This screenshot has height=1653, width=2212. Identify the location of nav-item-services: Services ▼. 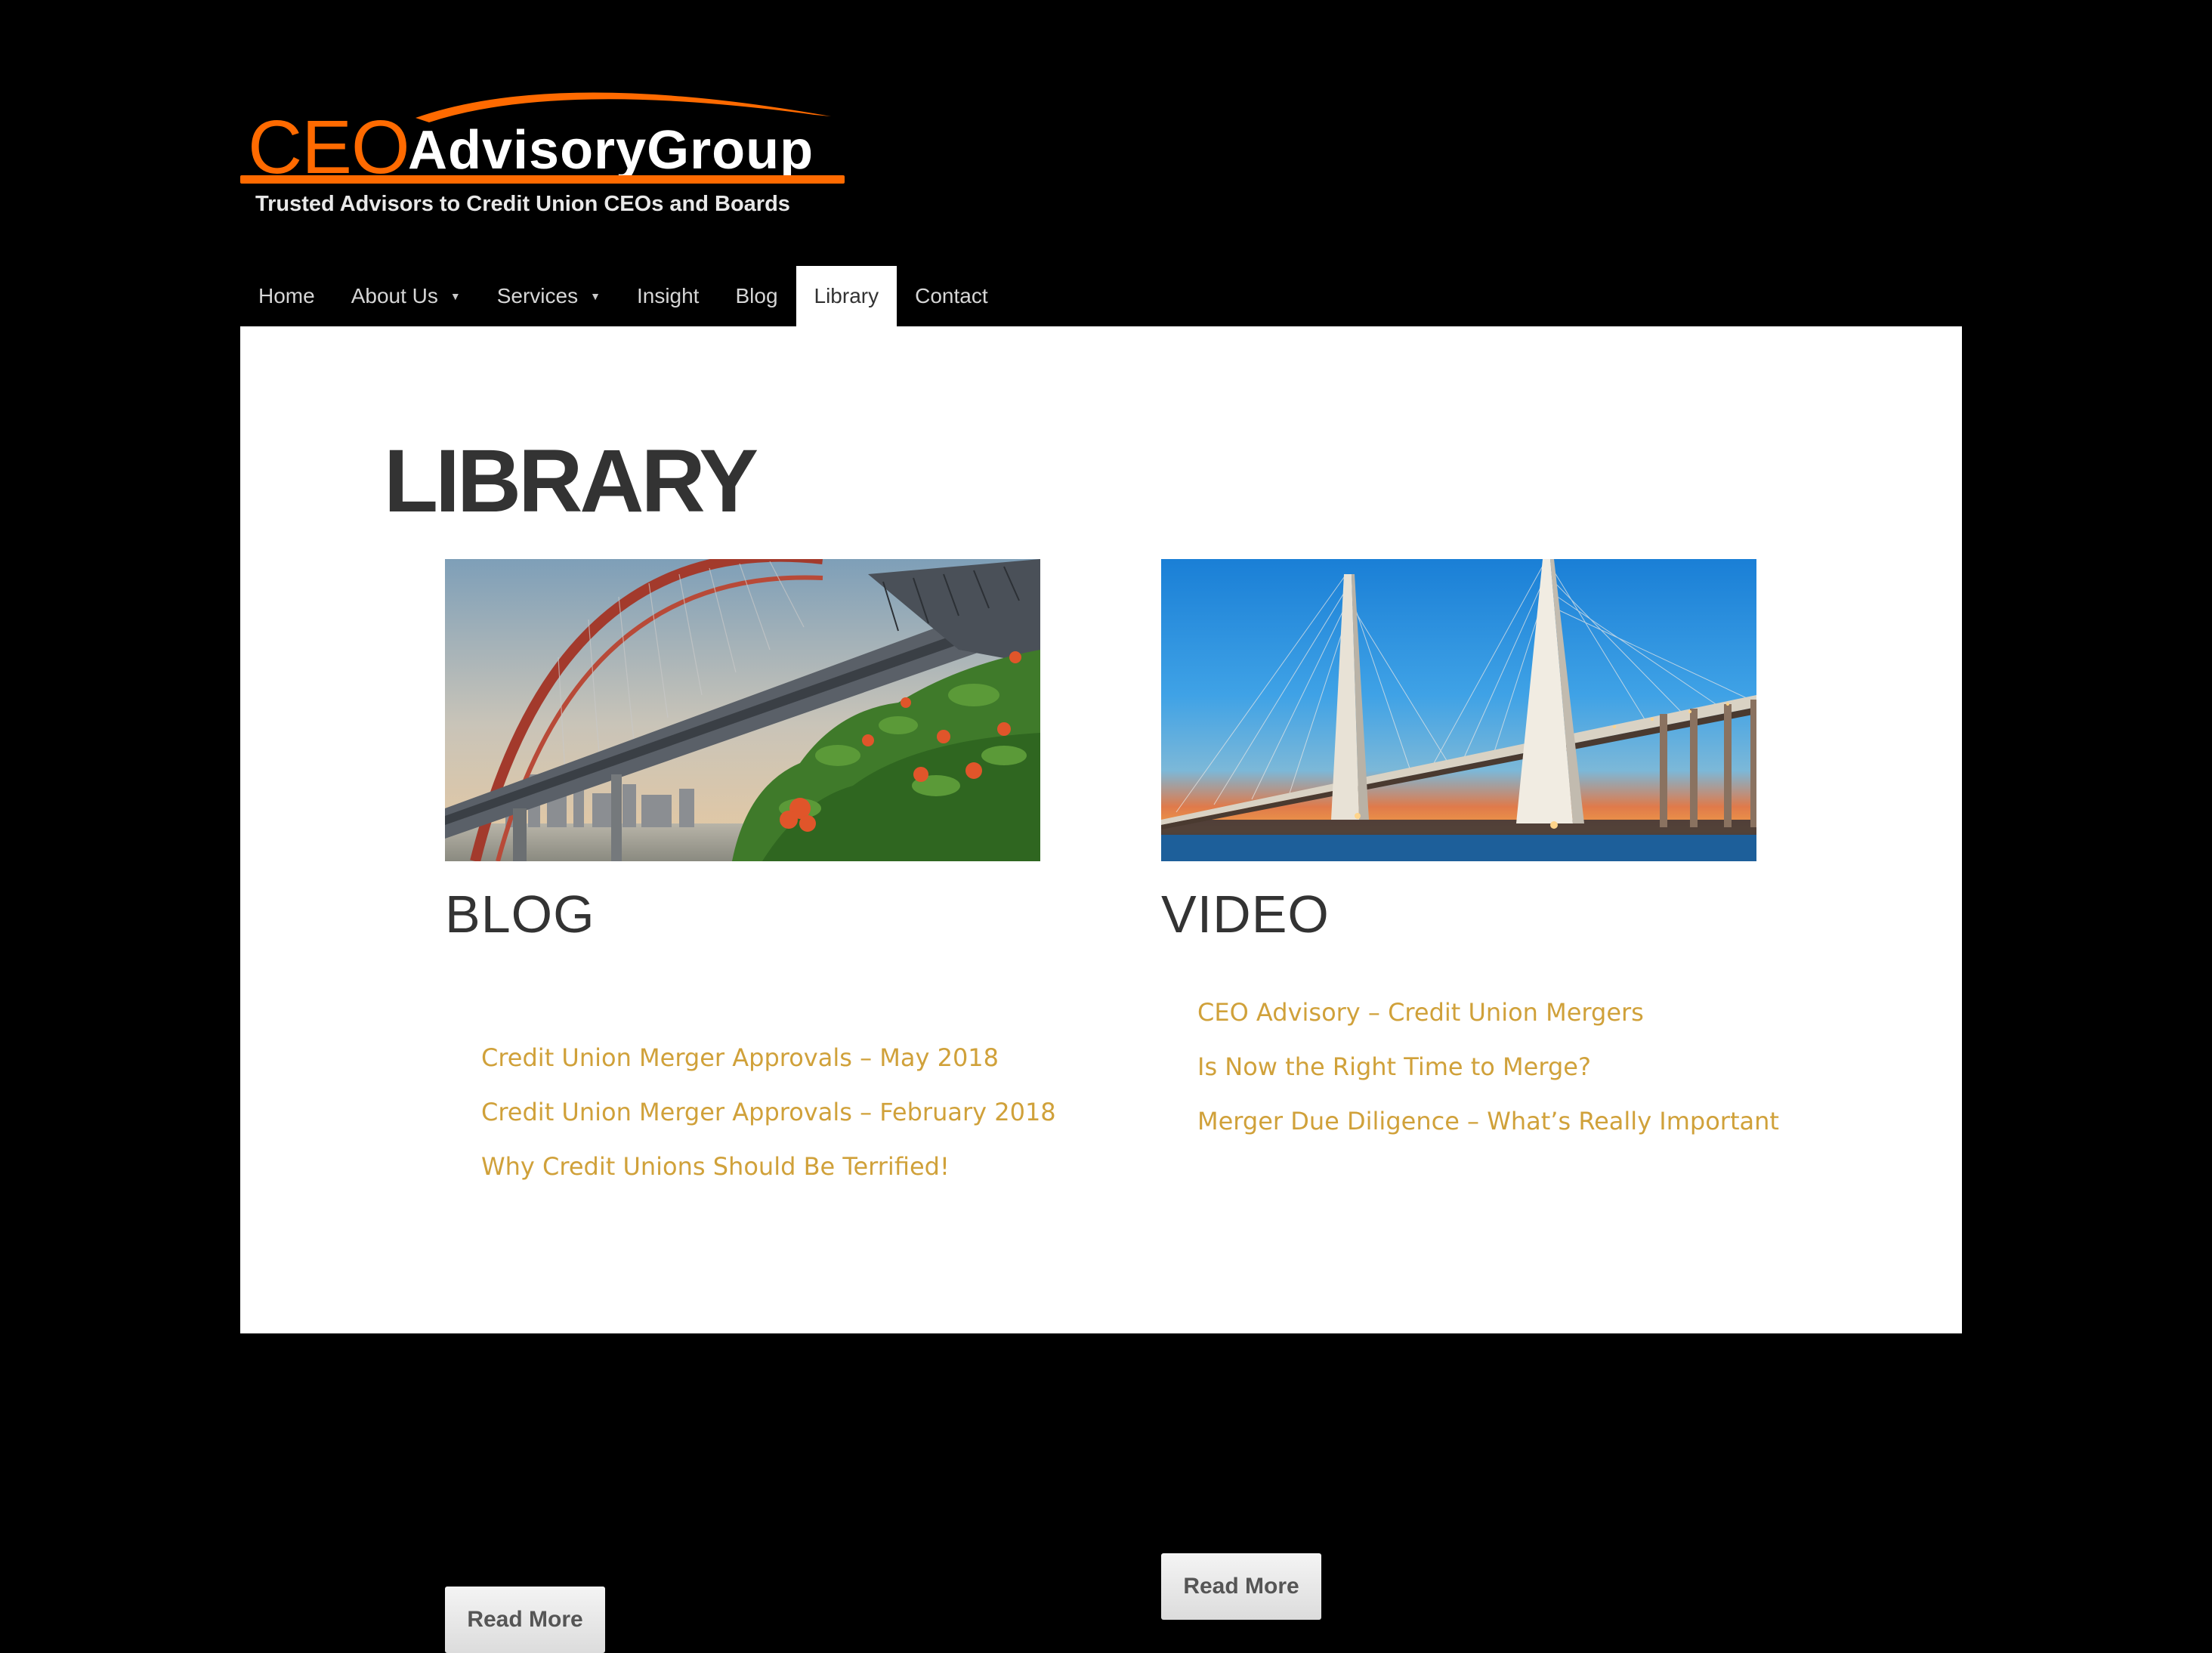
(549, 296).